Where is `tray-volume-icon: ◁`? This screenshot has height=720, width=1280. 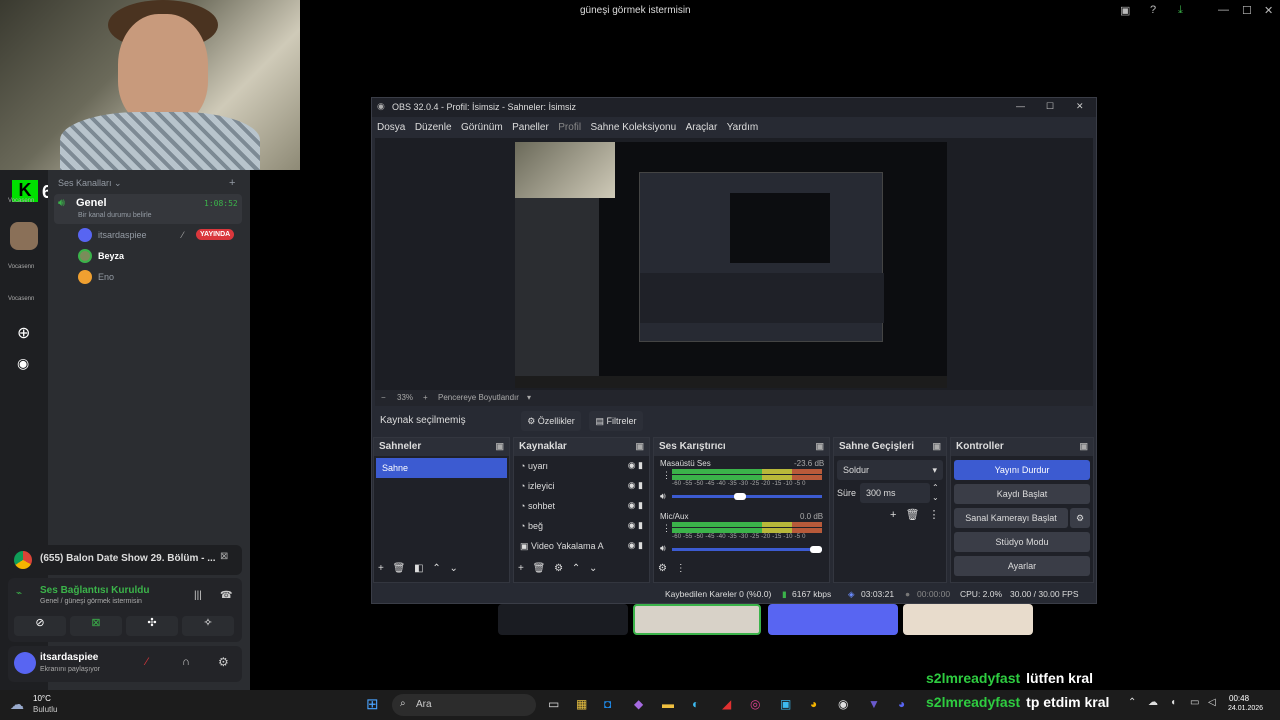 tray-volume-icon: ◁ is located at coordinates (1212, 702).